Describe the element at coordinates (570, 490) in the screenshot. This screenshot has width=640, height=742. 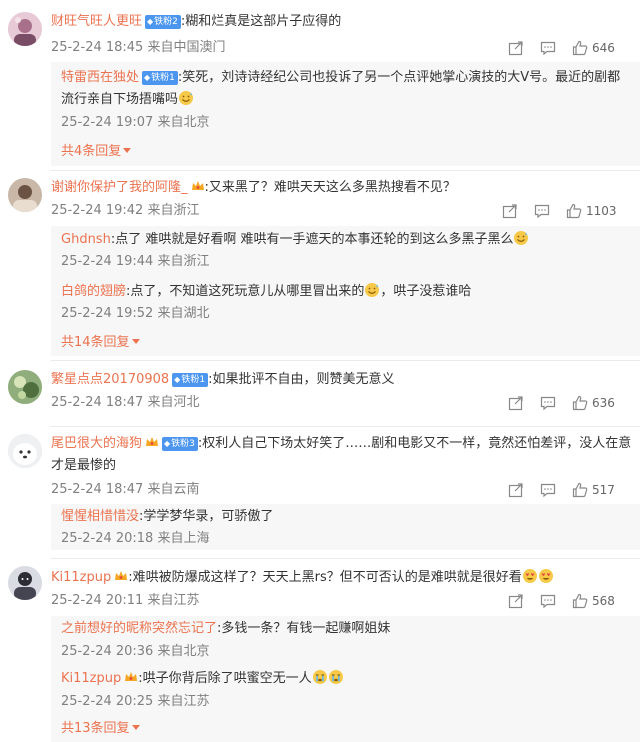
I see `comment-actions: 517` at that location.